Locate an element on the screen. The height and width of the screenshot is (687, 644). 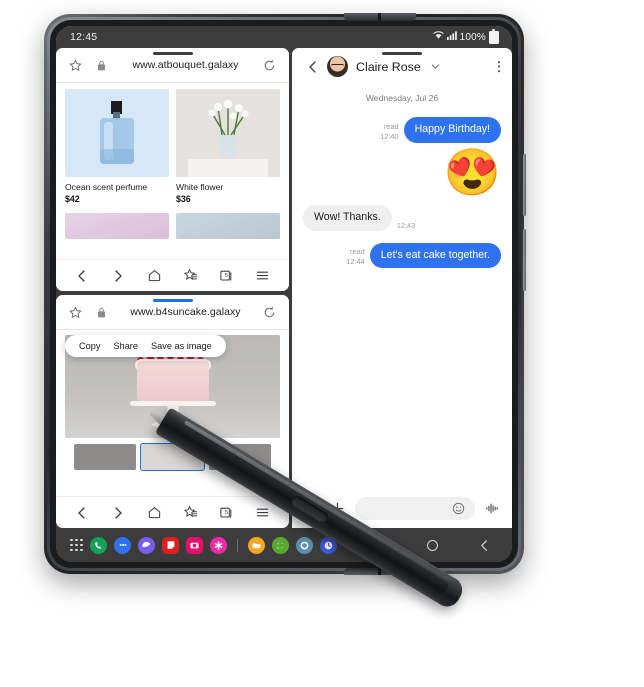
files-app-icon is located at coordinates (256, 545).